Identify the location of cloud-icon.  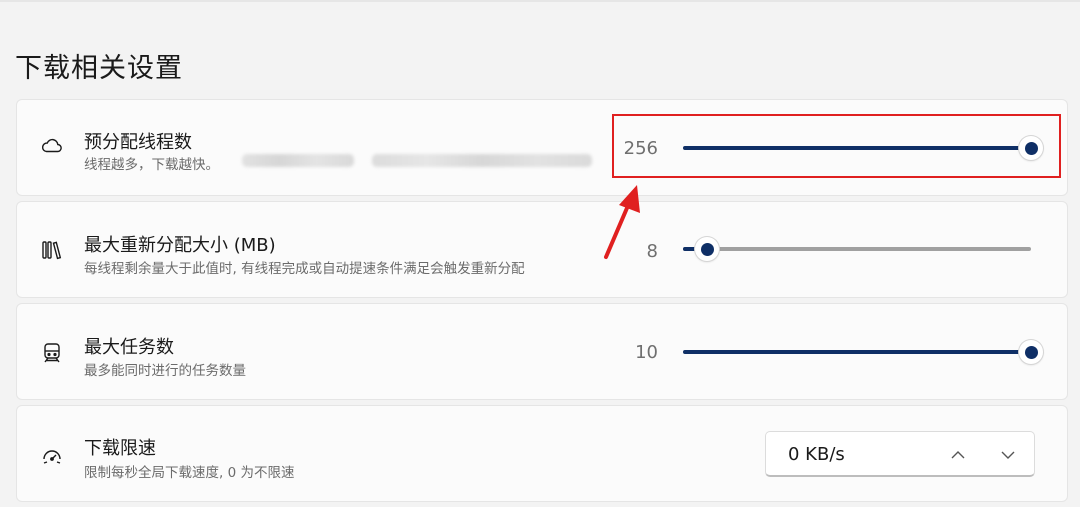
(52, 145).